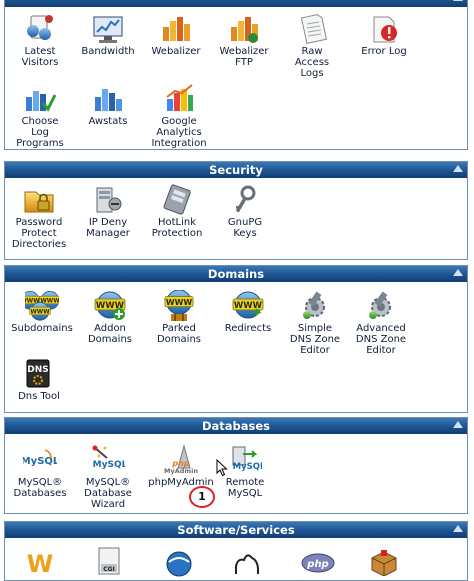  I want to click on folder-lock-icon, so click(39, 202).